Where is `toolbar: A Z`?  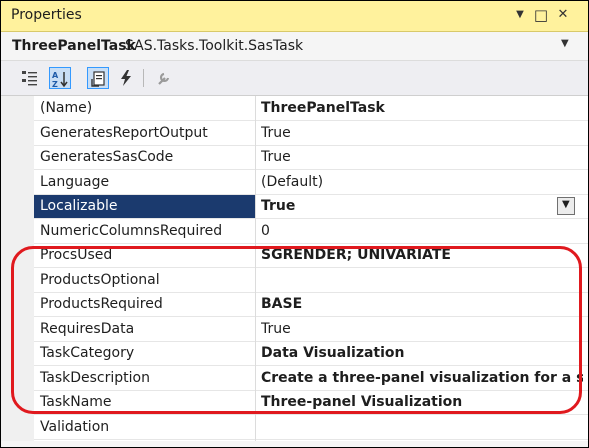 toolbar: A Z is located at coordinates (294, 78).